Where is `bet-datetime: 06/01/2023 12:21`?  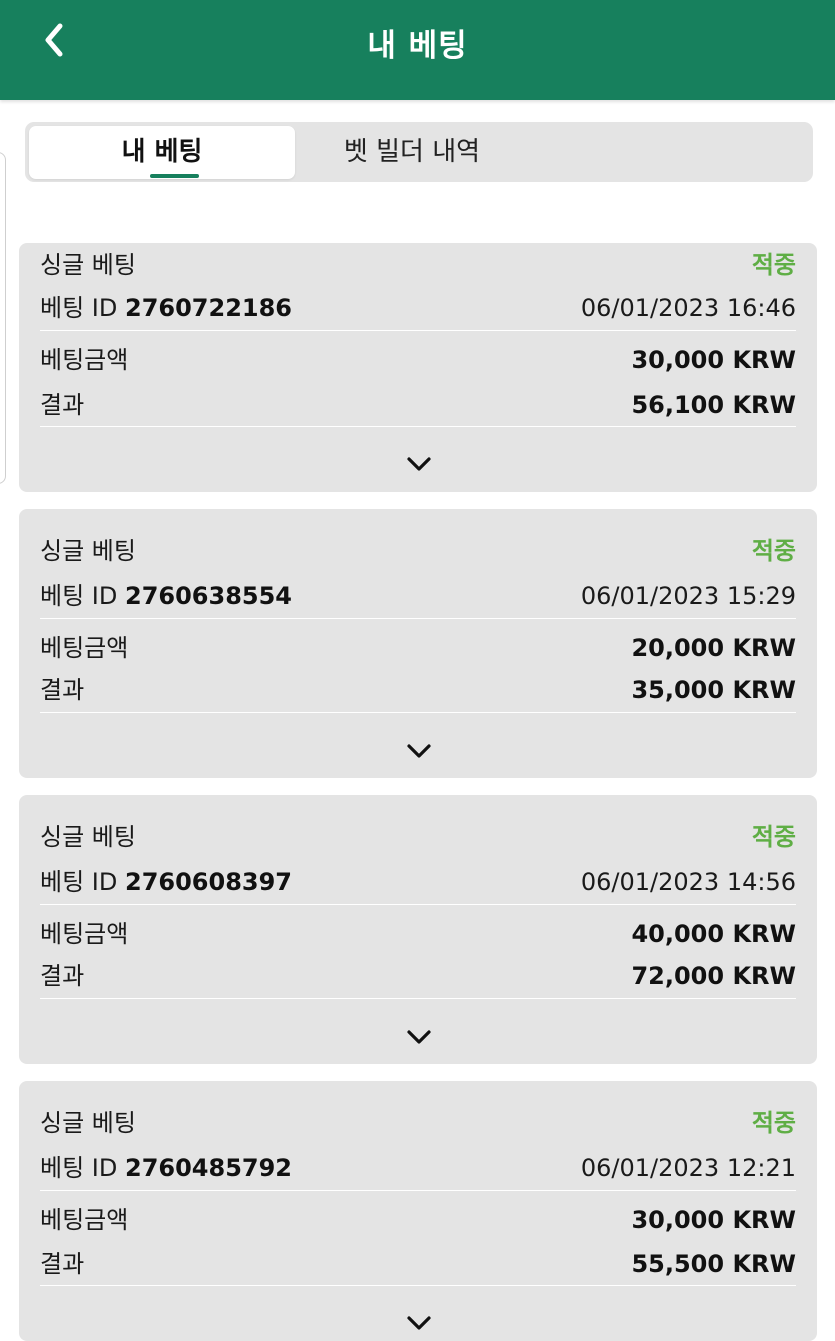 bet-datetime: 06/01/2023 12:21 is located at coordinates (688, 1168).